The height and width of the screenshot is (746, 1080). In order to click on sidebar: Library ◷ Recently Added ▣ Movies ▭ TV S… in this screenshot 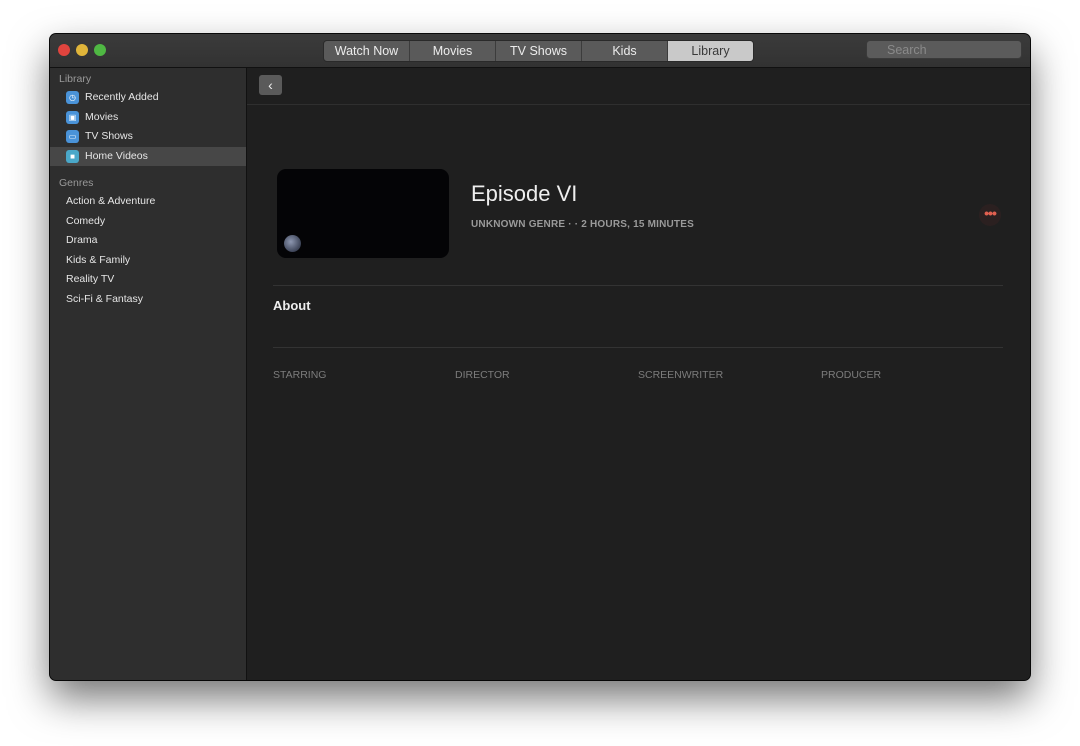, I will do `click(148, 374)`.